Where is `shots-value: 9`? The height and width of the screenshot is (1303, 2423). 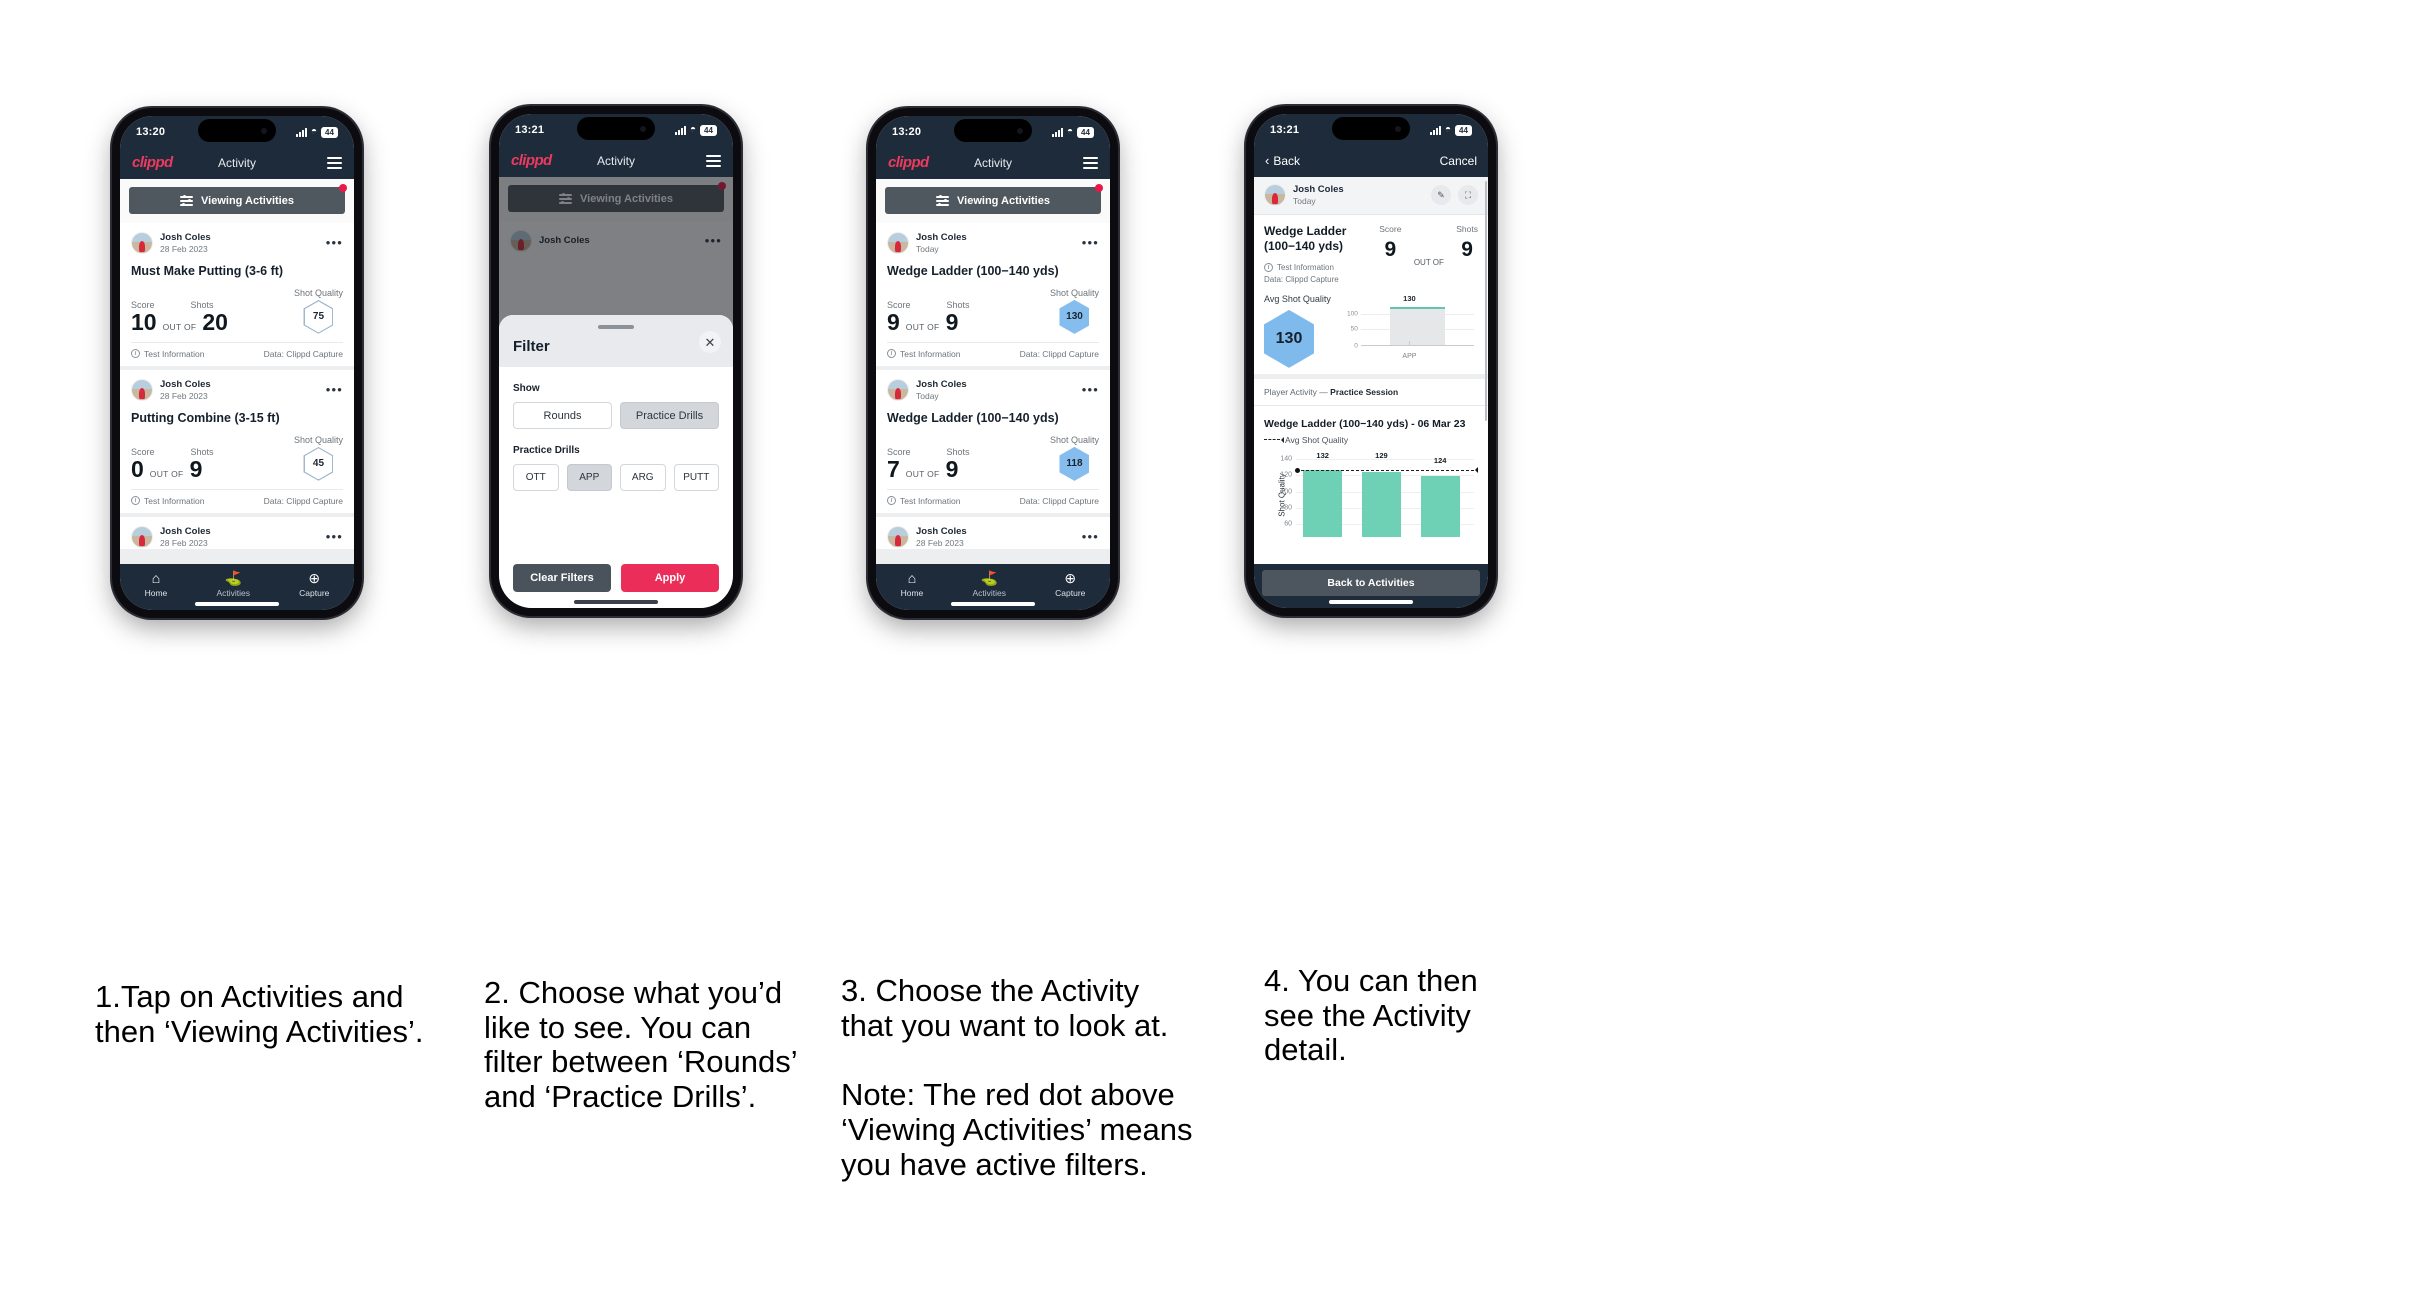
shots-value: 9 is located at coordinates (196, 468).